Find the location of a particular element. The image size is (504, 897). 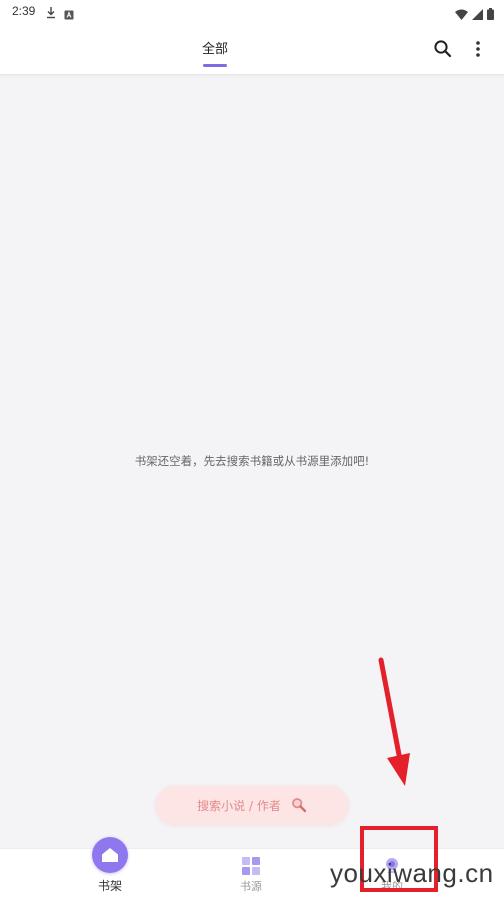

nav-label-source: 书源 is located at coordinates (251, 886).